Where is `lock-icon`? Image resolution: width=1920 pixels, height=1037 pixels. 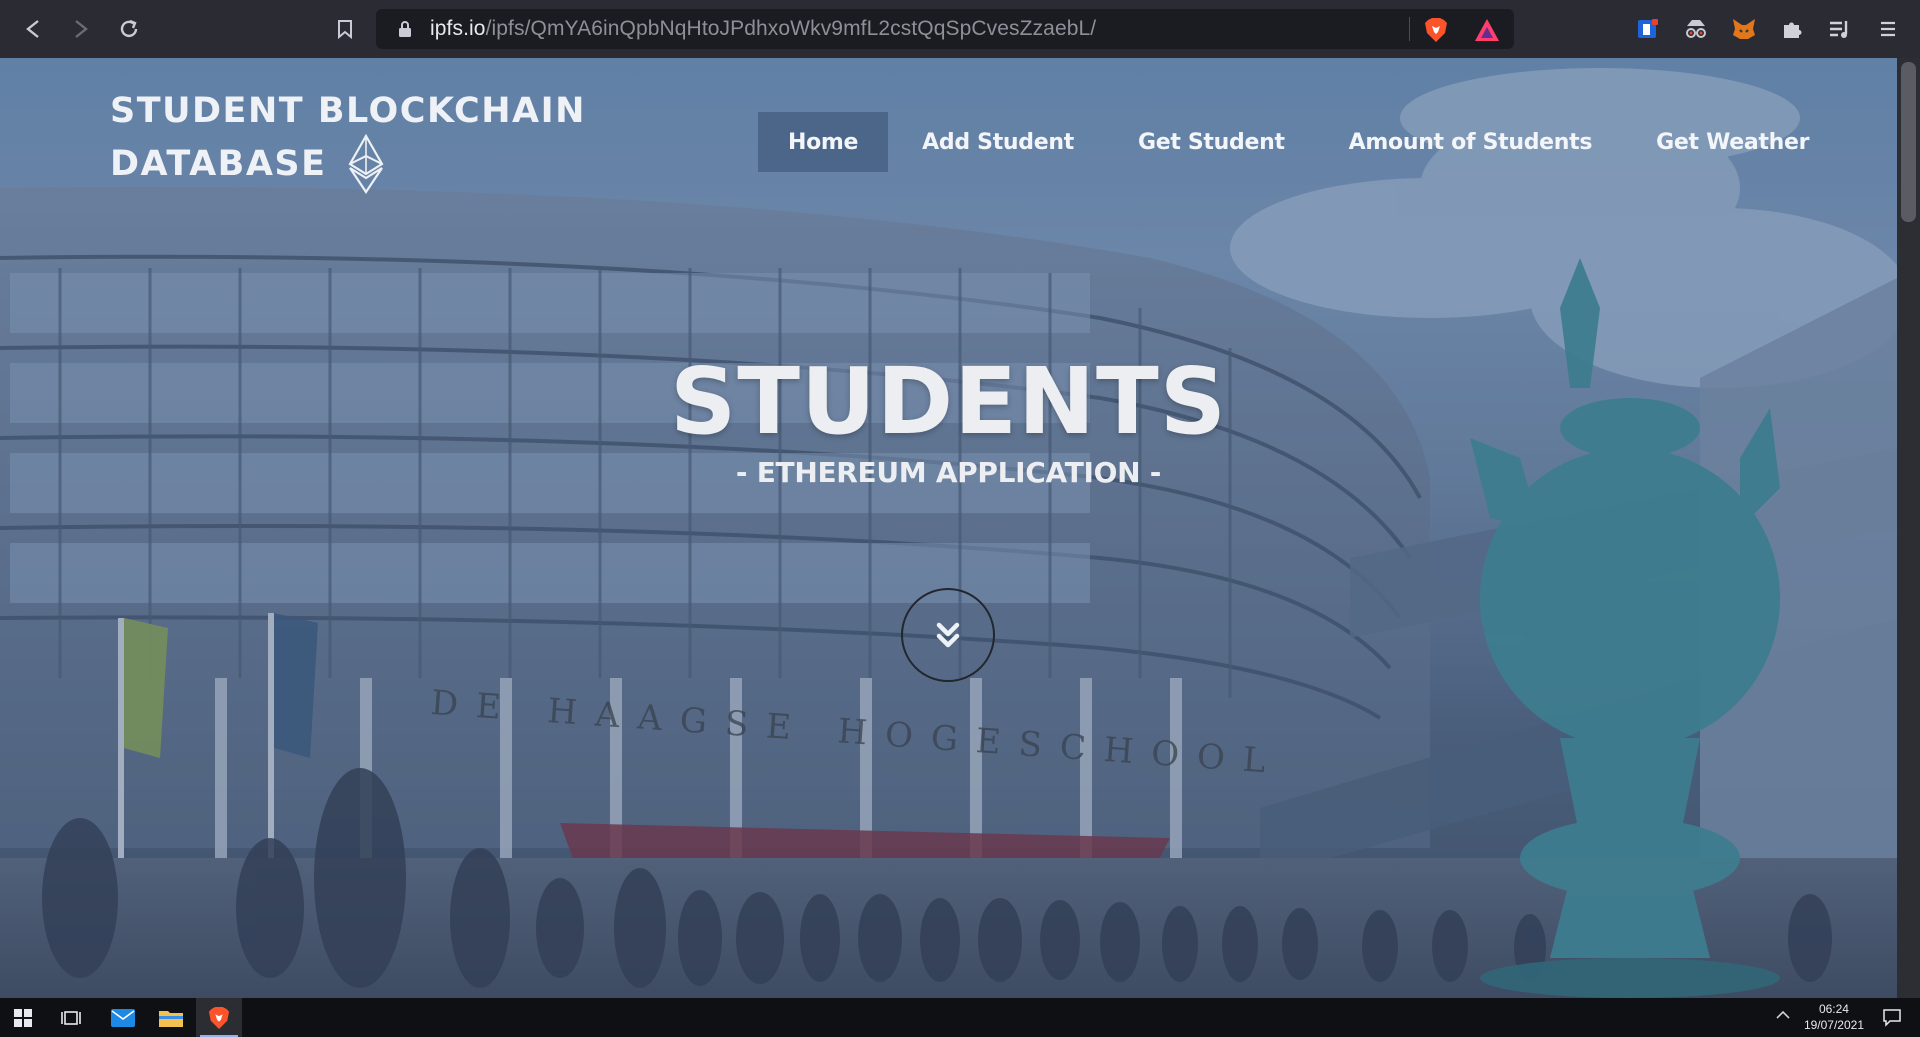 lock-icon is located at coordinates (405, 29).